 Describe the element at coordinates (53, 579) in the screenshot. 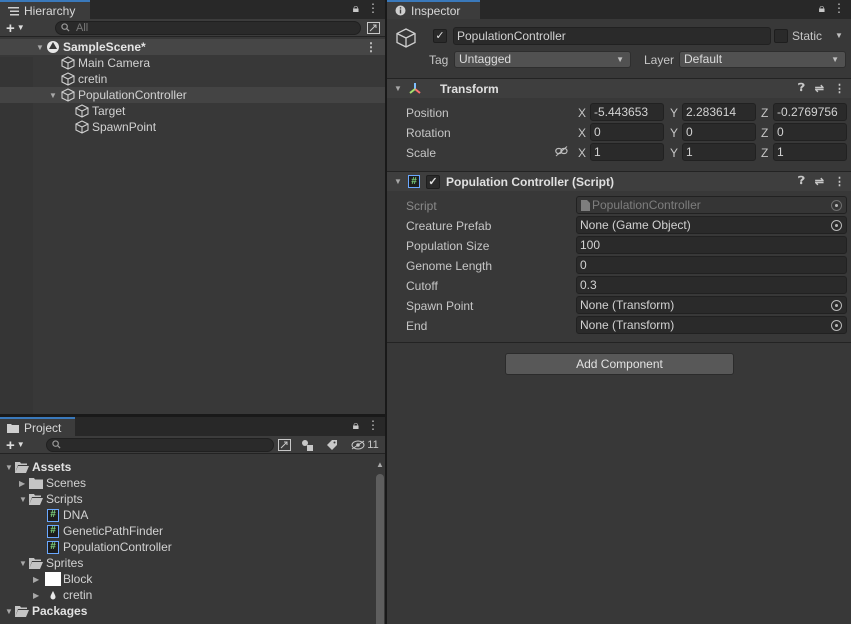

I see `sprite-thumbnail-icon` at that location.